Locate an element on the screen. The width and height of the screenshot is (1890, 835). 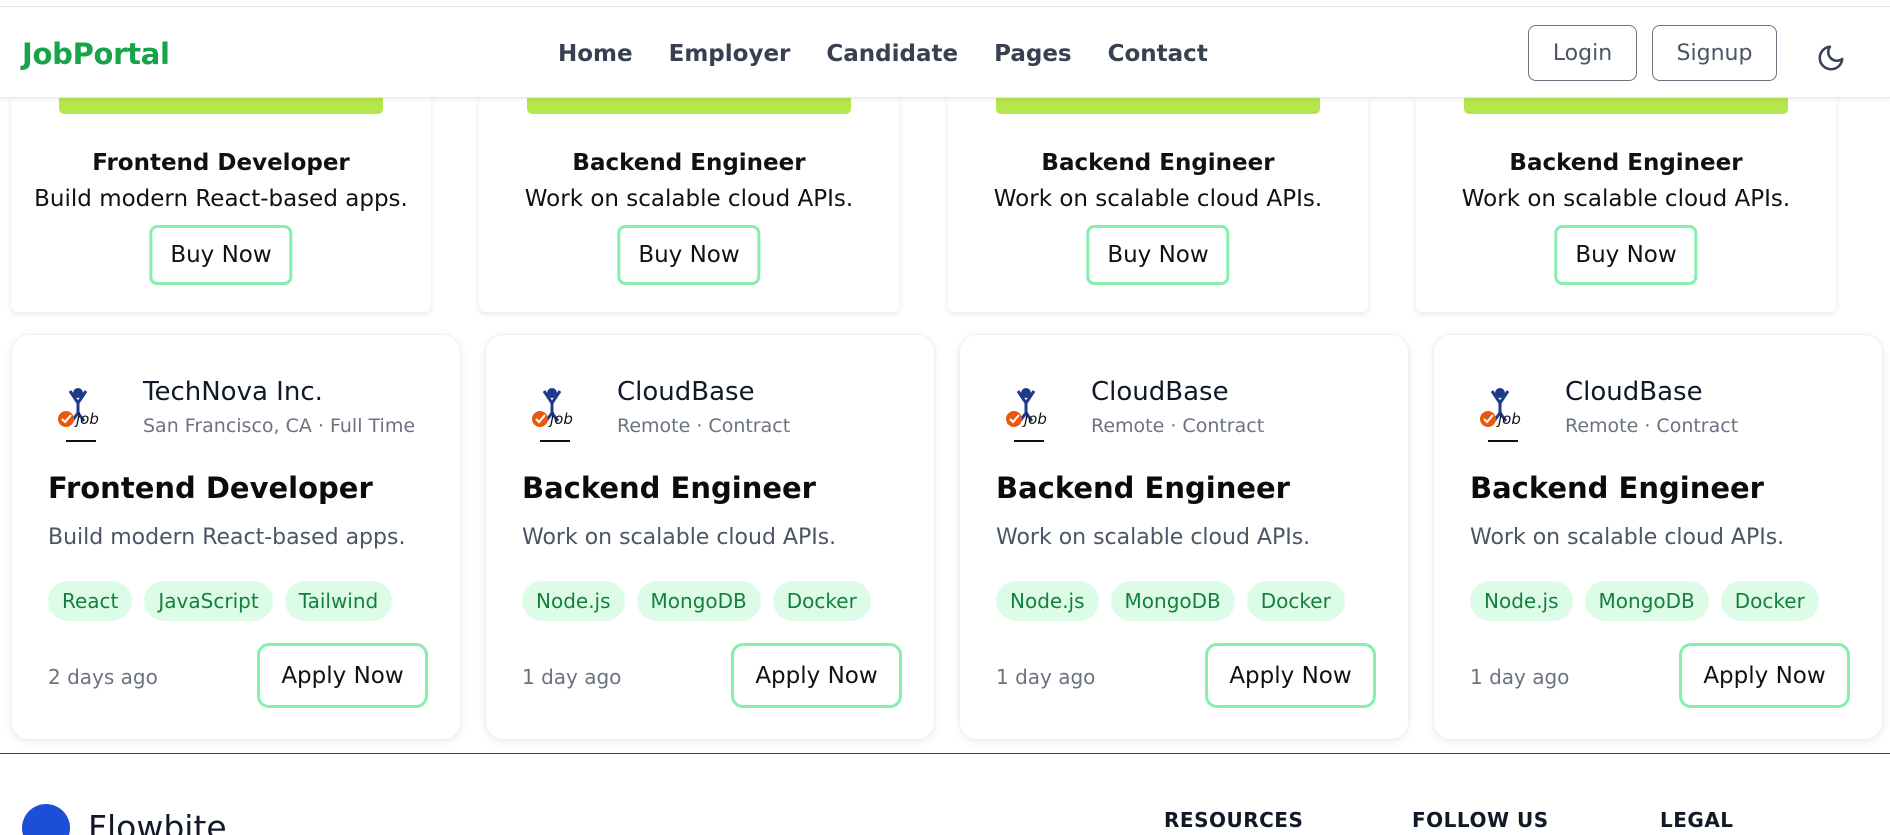
nav-links: Home Employer Candidate Pages Contact is located at coordinates (883, 54).